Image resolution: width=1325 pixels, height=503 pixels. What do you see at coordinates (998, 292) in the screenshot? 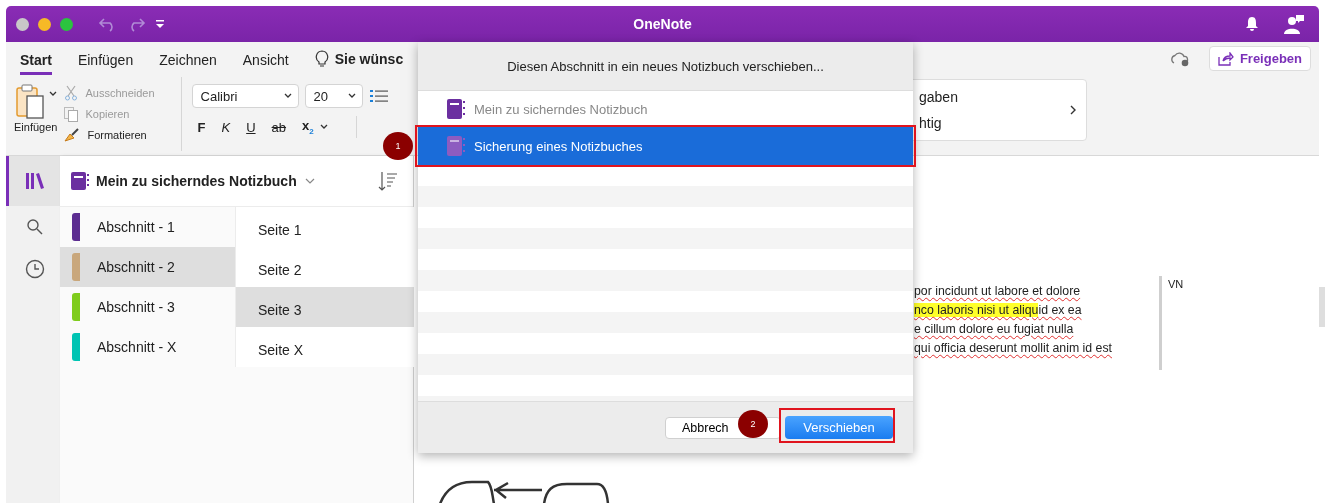
I see `note-text: por incidunt ut labore et dolore` at bounding box center [998, 292].